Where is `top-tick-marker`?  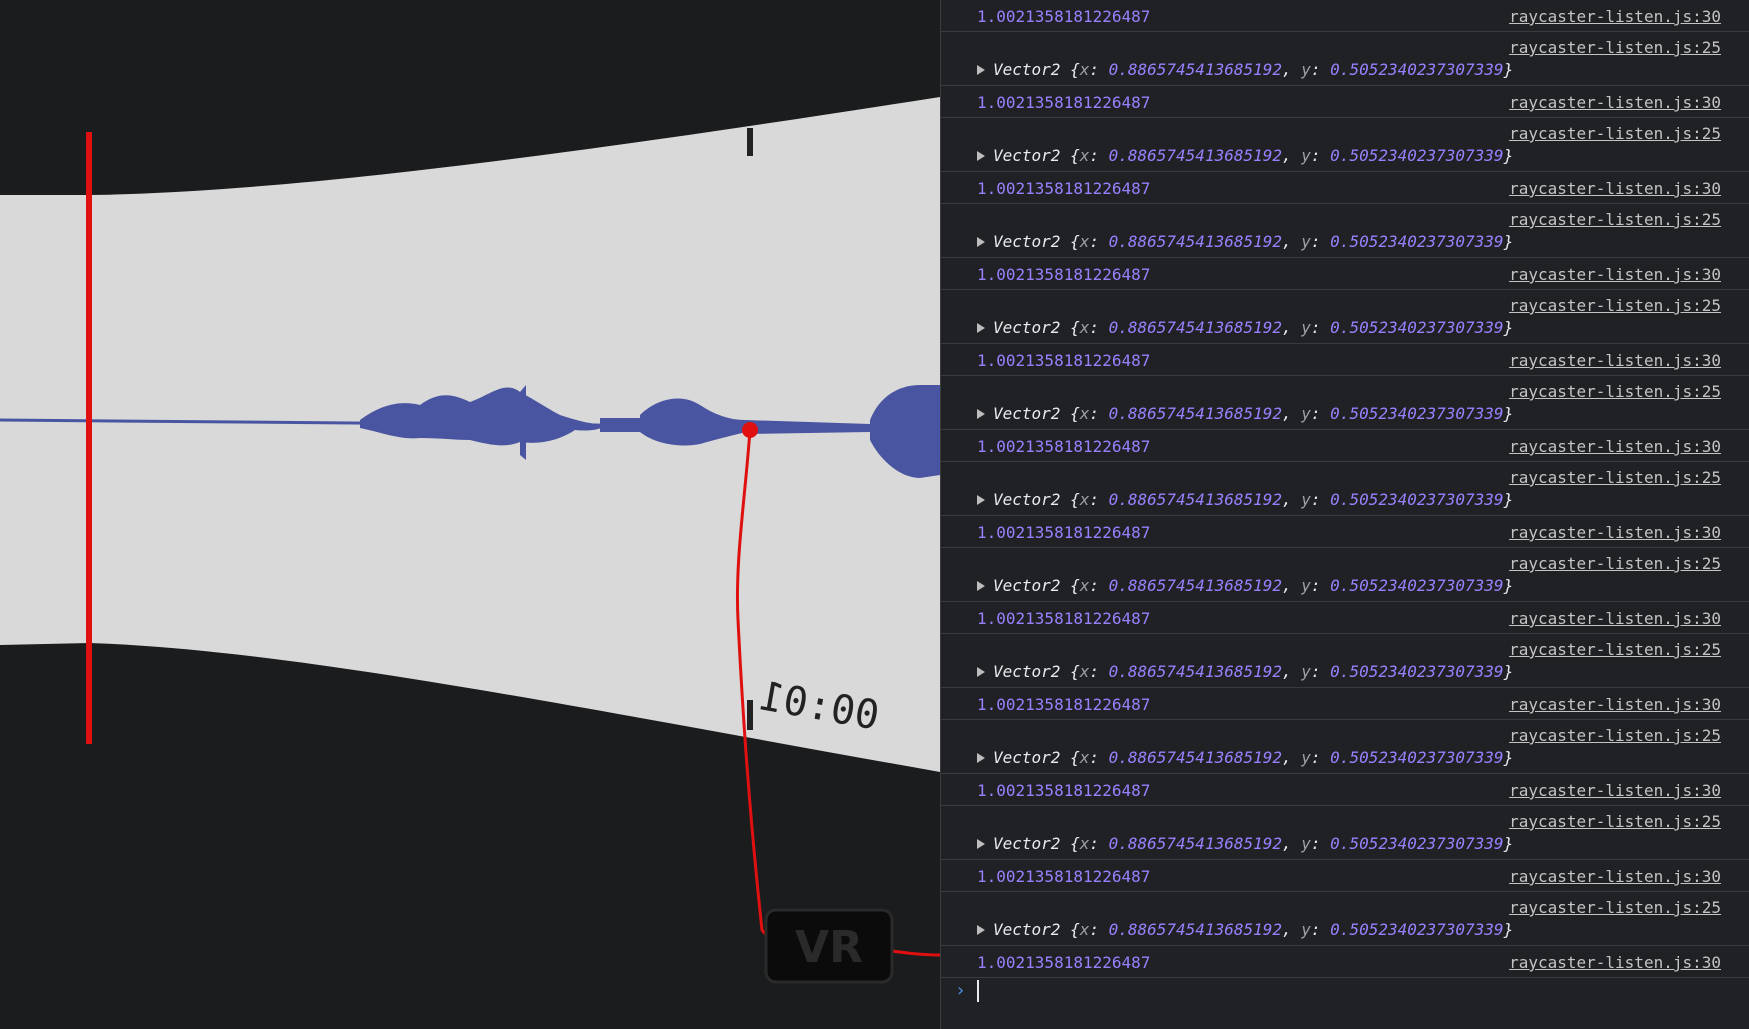 top-tick-marker is located at coordinates (750, 142).